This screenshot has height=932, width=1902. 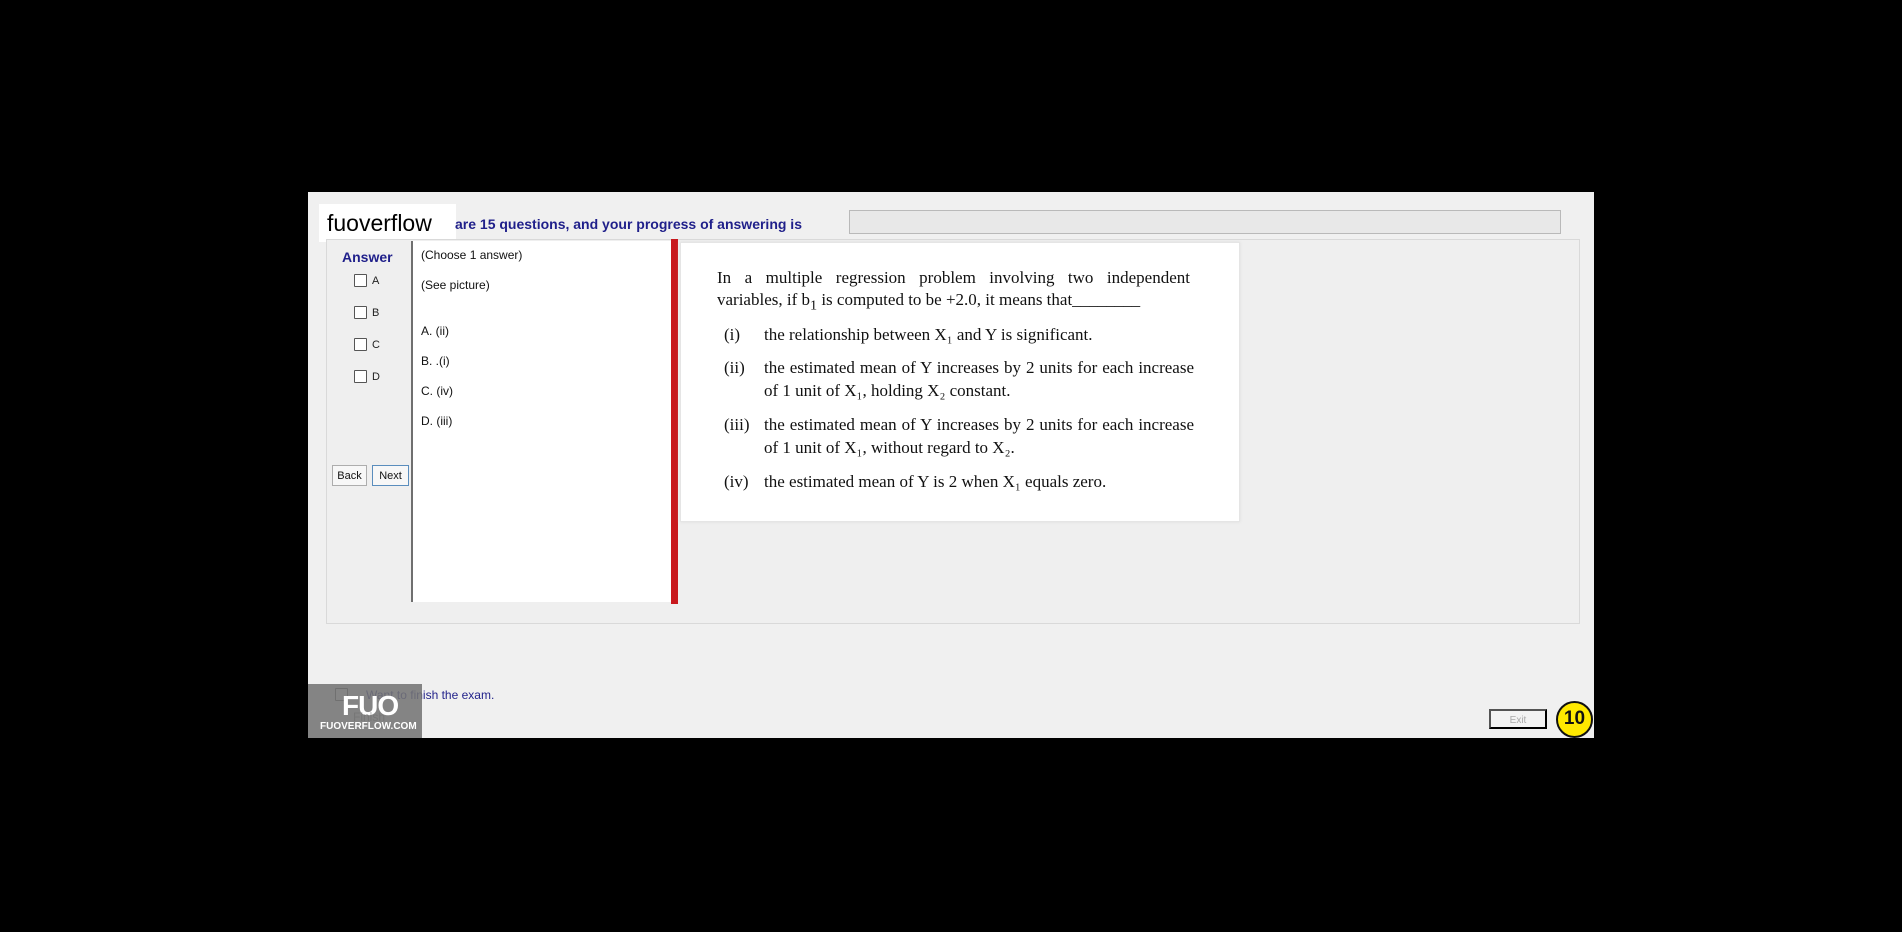 What do you see at coordinates (734, 367) in the screenshot?
I see `statement-ii-number: (ii)` at bounding box center [734, 367].